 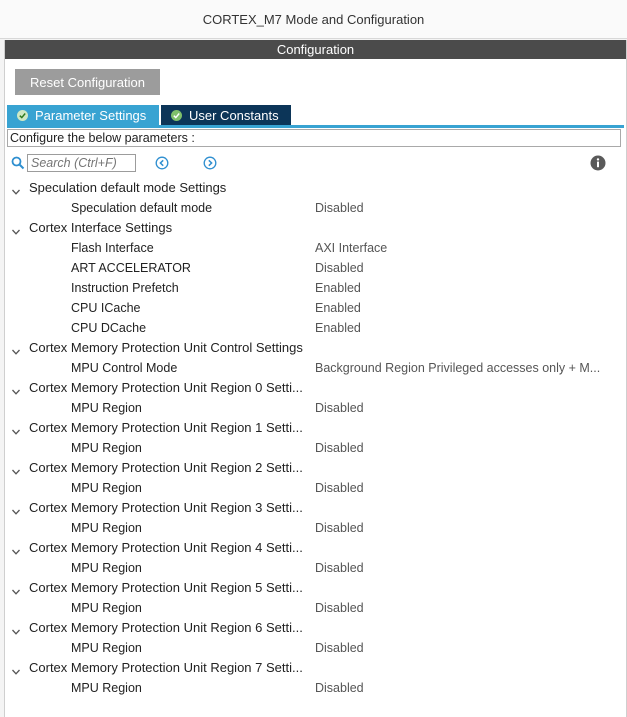 What do you see at coordinates (316, 164) in the screenshot?
I see `search-row` at bounding box center [316, 164].